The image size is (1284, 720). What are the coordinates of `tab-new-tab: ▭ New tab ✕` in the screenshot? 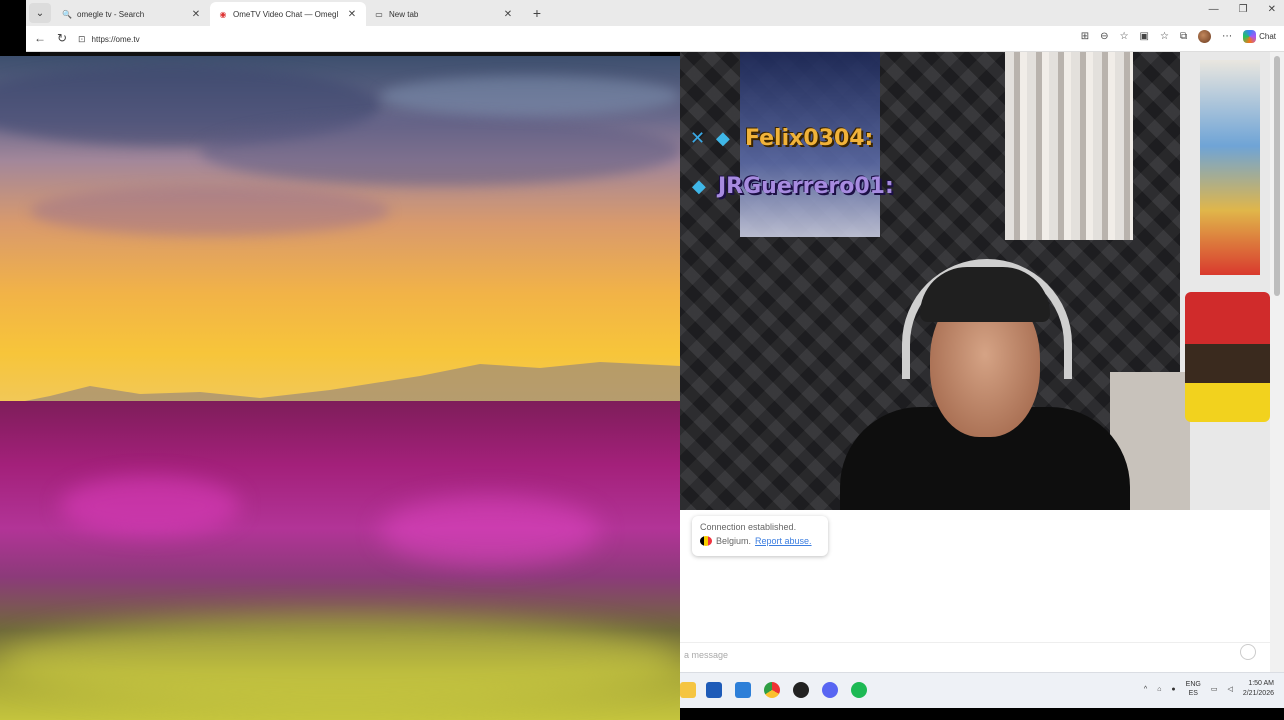 It's located at (444, 14).